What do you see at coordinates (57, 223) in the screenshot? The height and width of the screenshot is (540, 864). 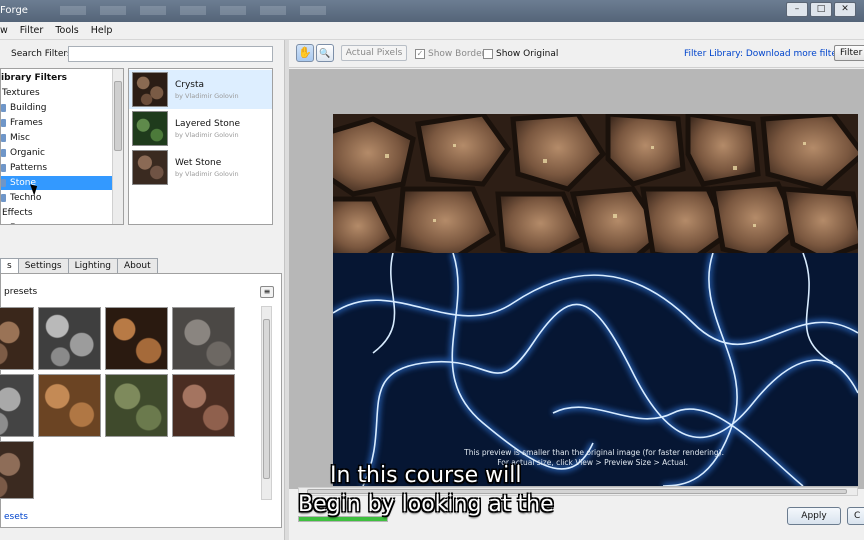 I see `tree-item: Frame` at bounding box center [57, 223].